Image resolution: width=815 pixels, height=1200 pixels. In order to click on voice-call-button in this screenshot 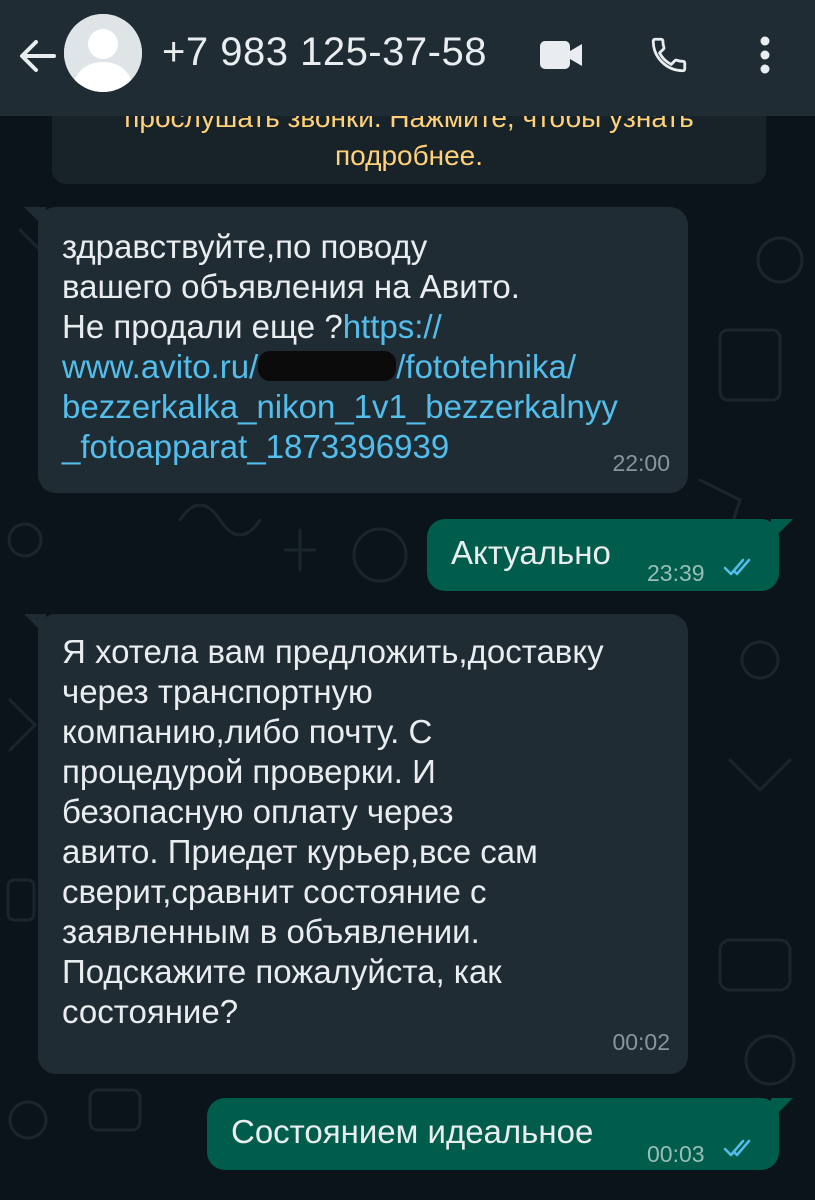, I will do `click(669, 55)`.